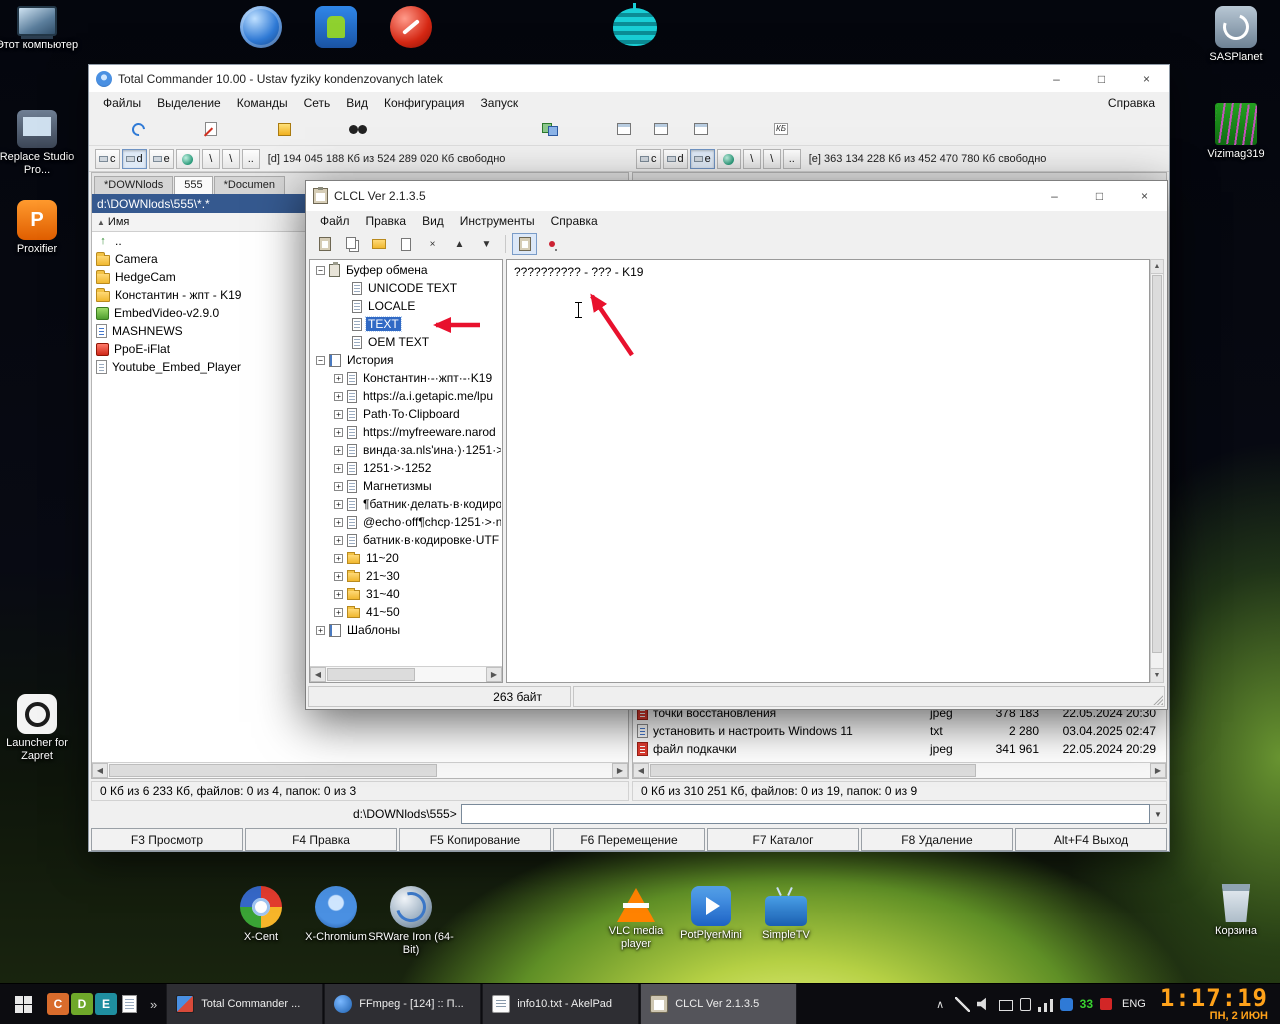 The image size is (1280, 1024). Describe the element at coordinates (386, 221) in the screenshot. I see `menu-edit: Правка` at that location.